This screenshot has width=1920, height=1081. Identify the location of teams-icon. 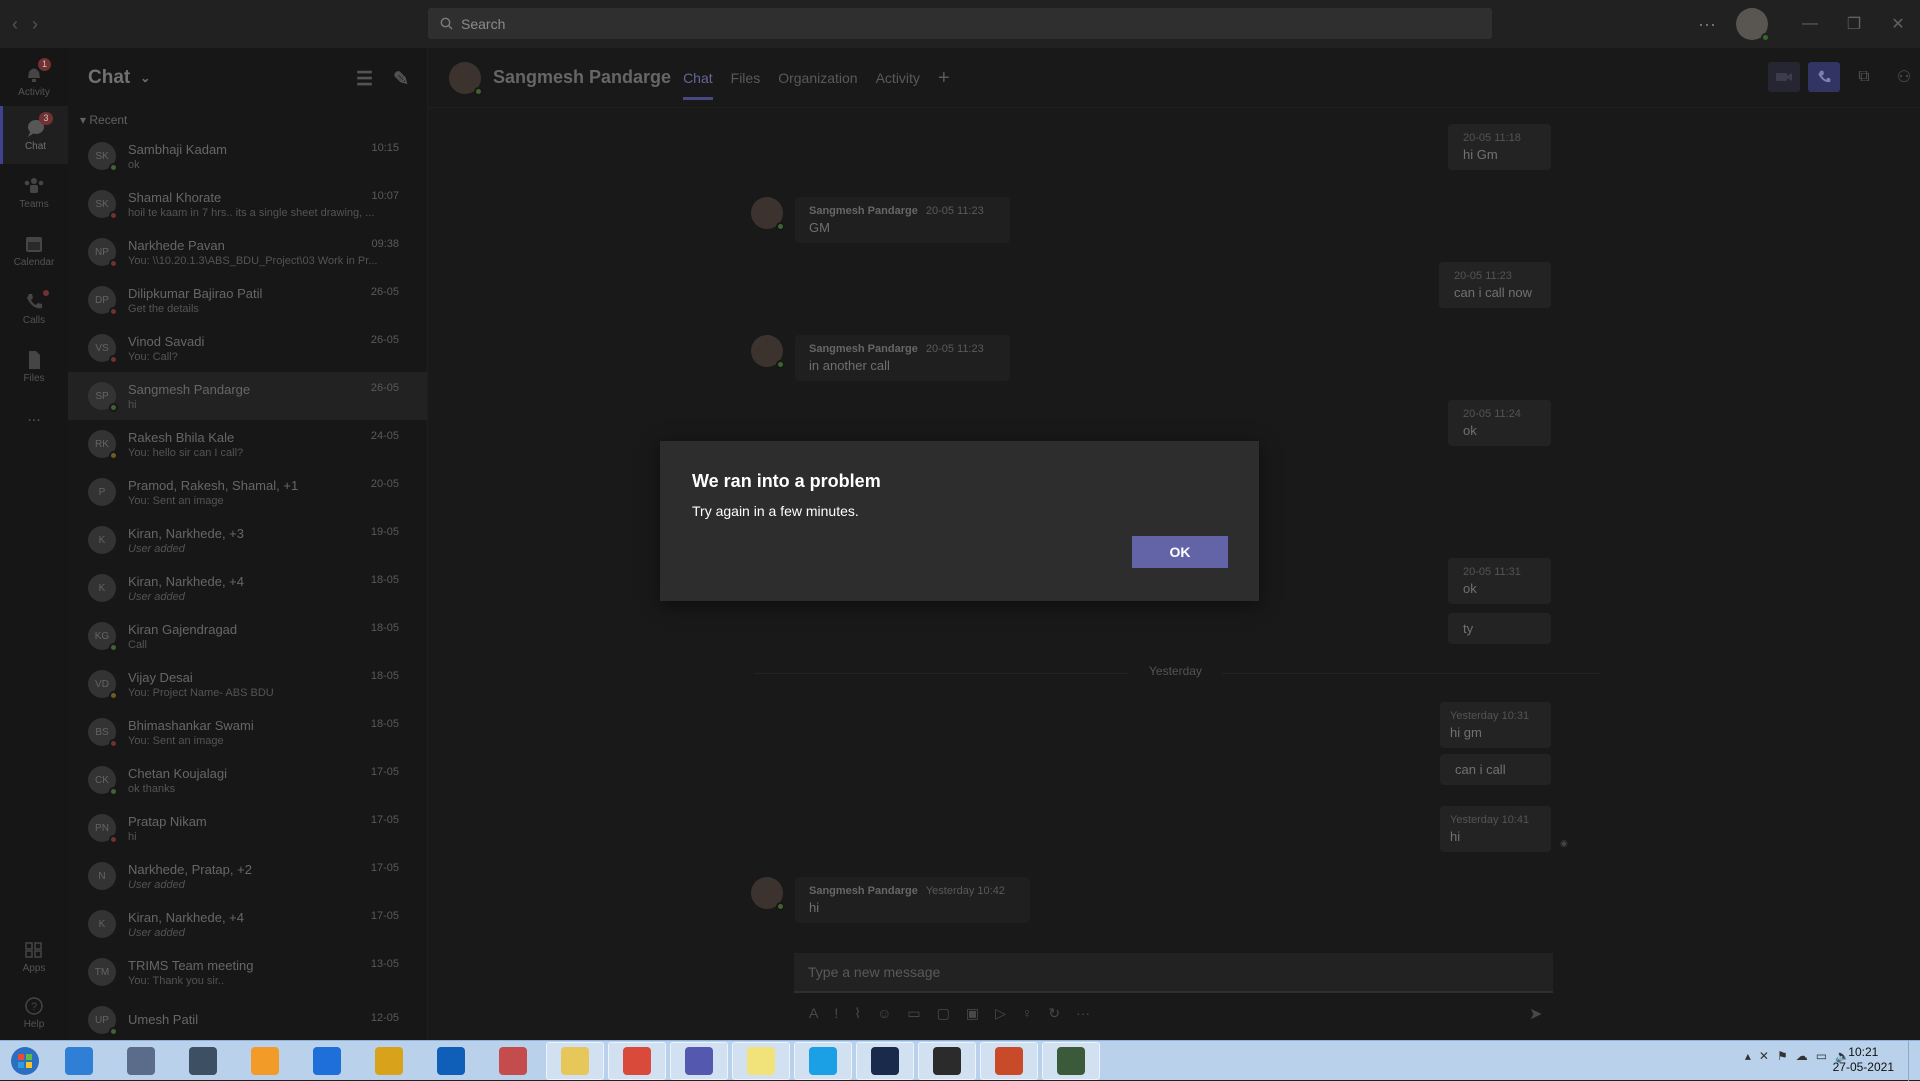
(699, 1060).